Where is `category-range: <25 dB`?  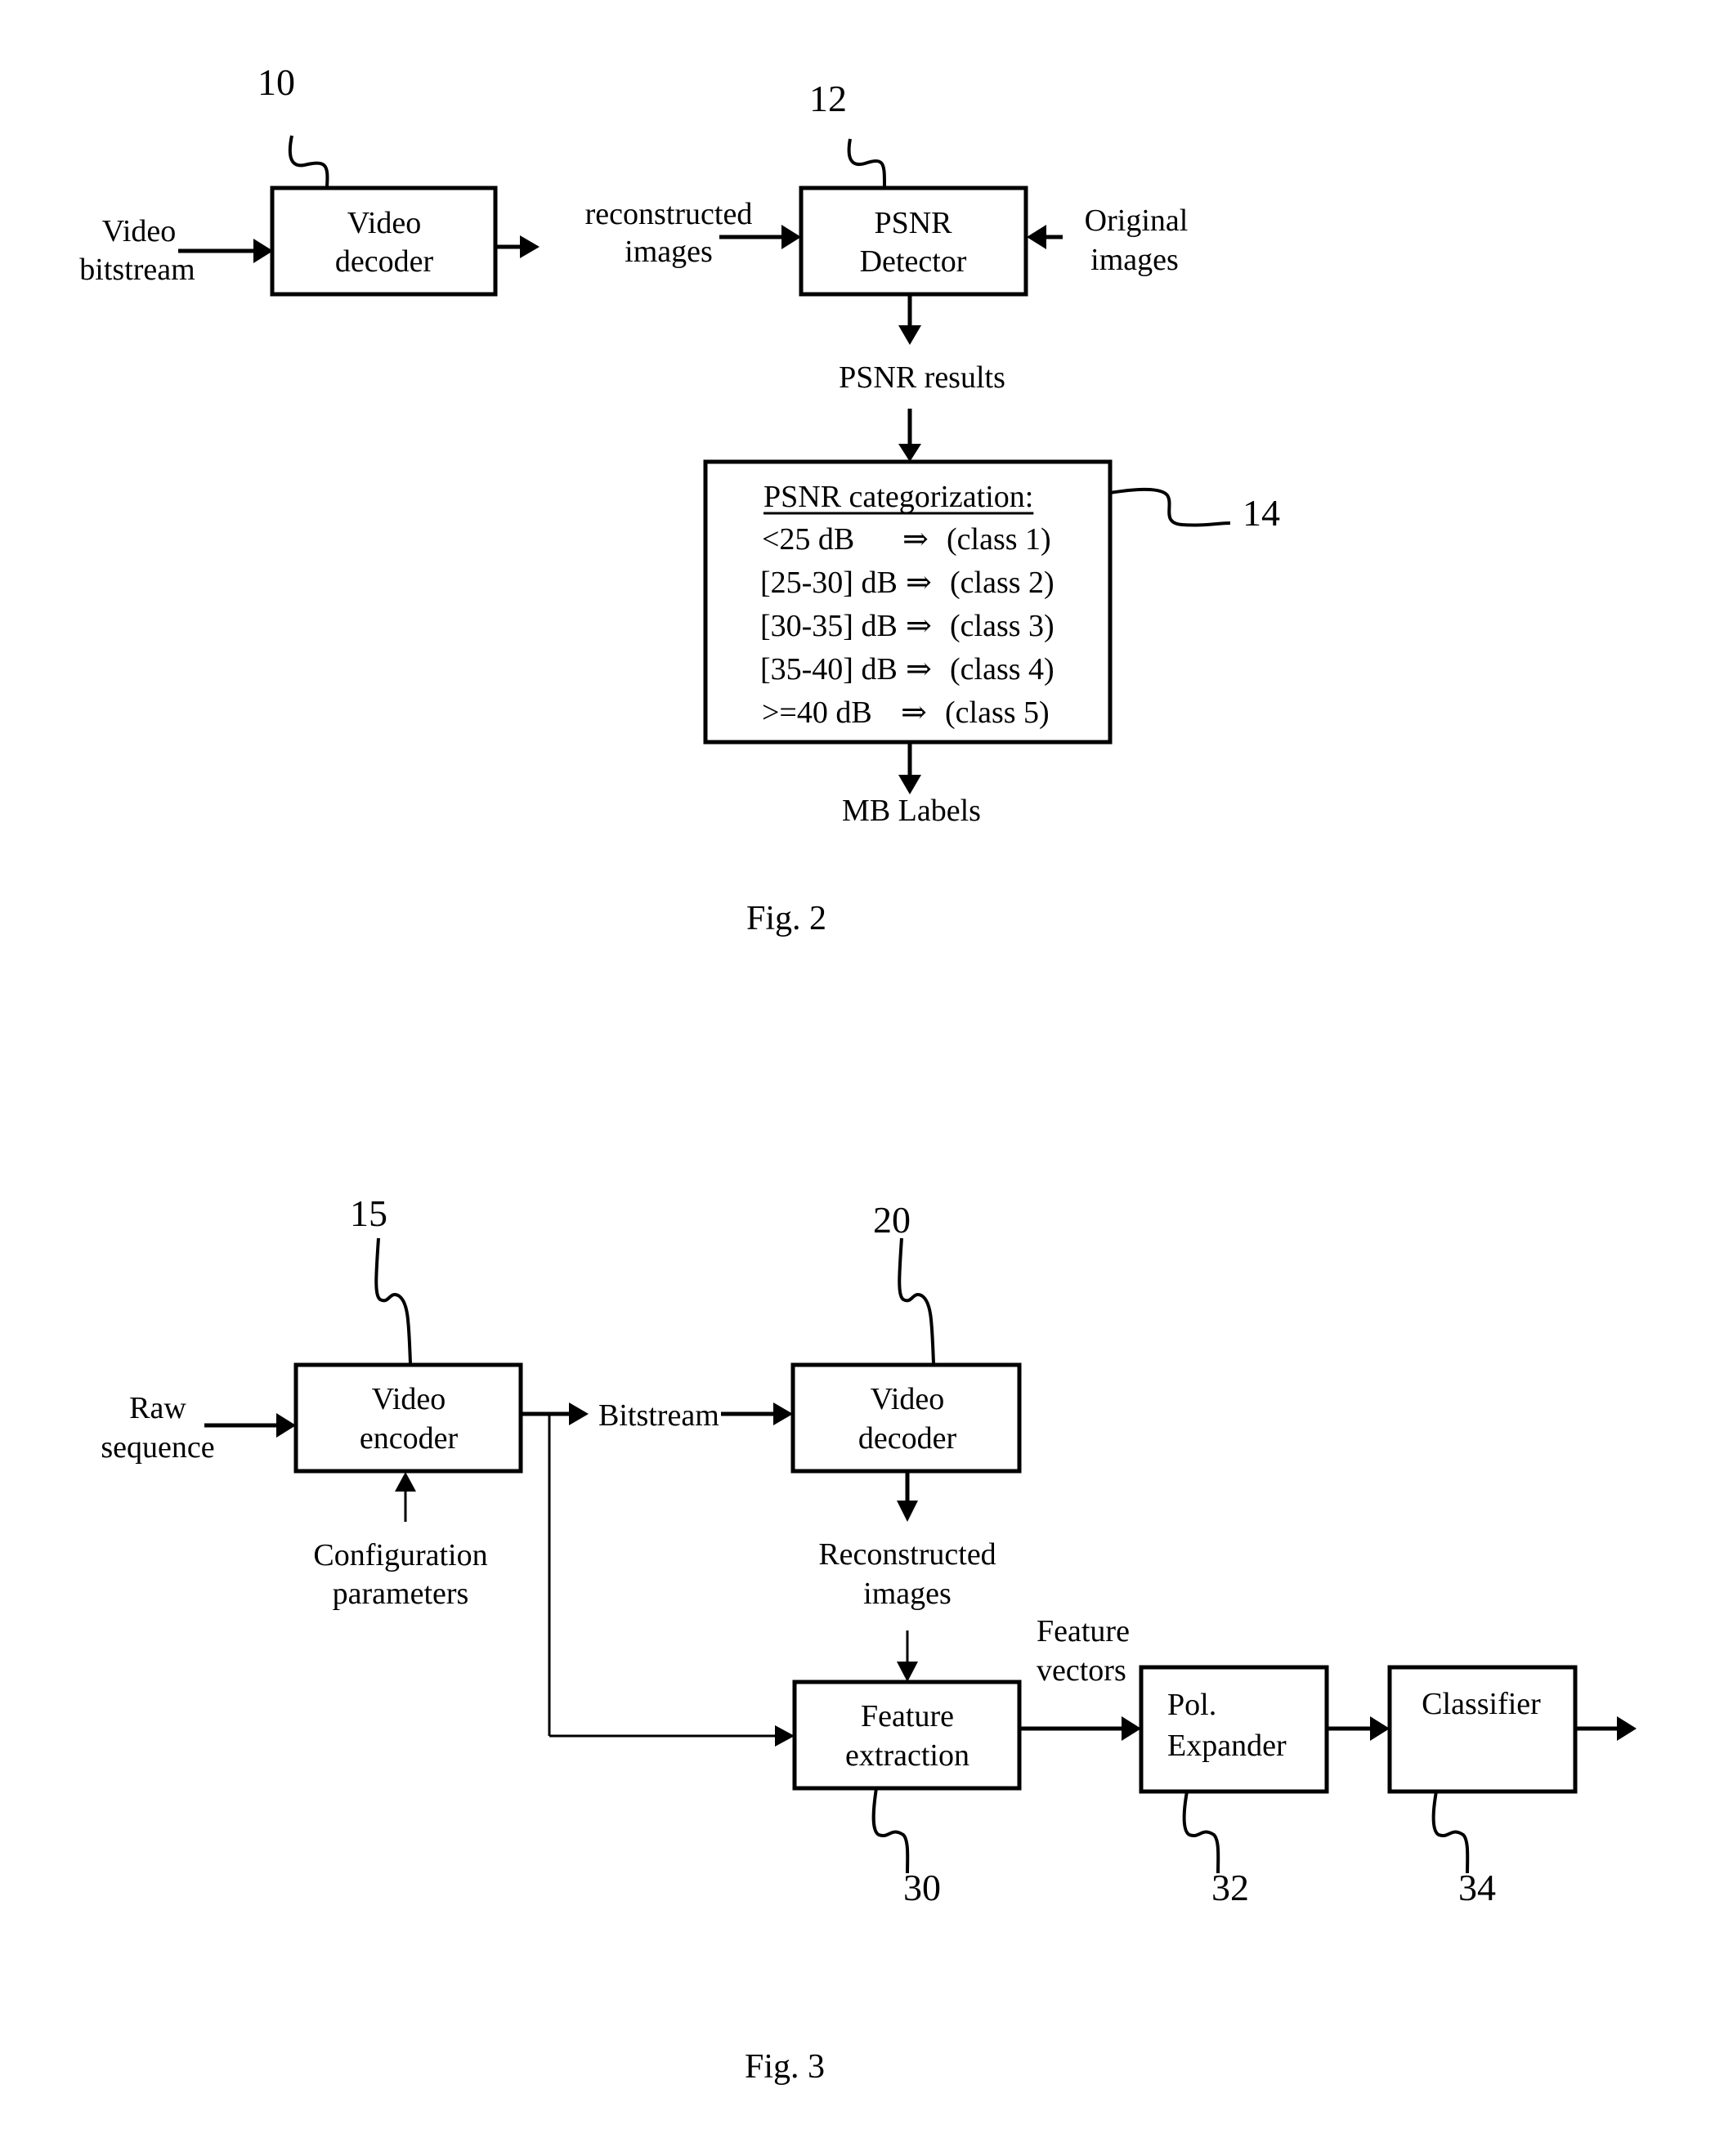 category-range: <25 dB is located at coordinates (808, 539).